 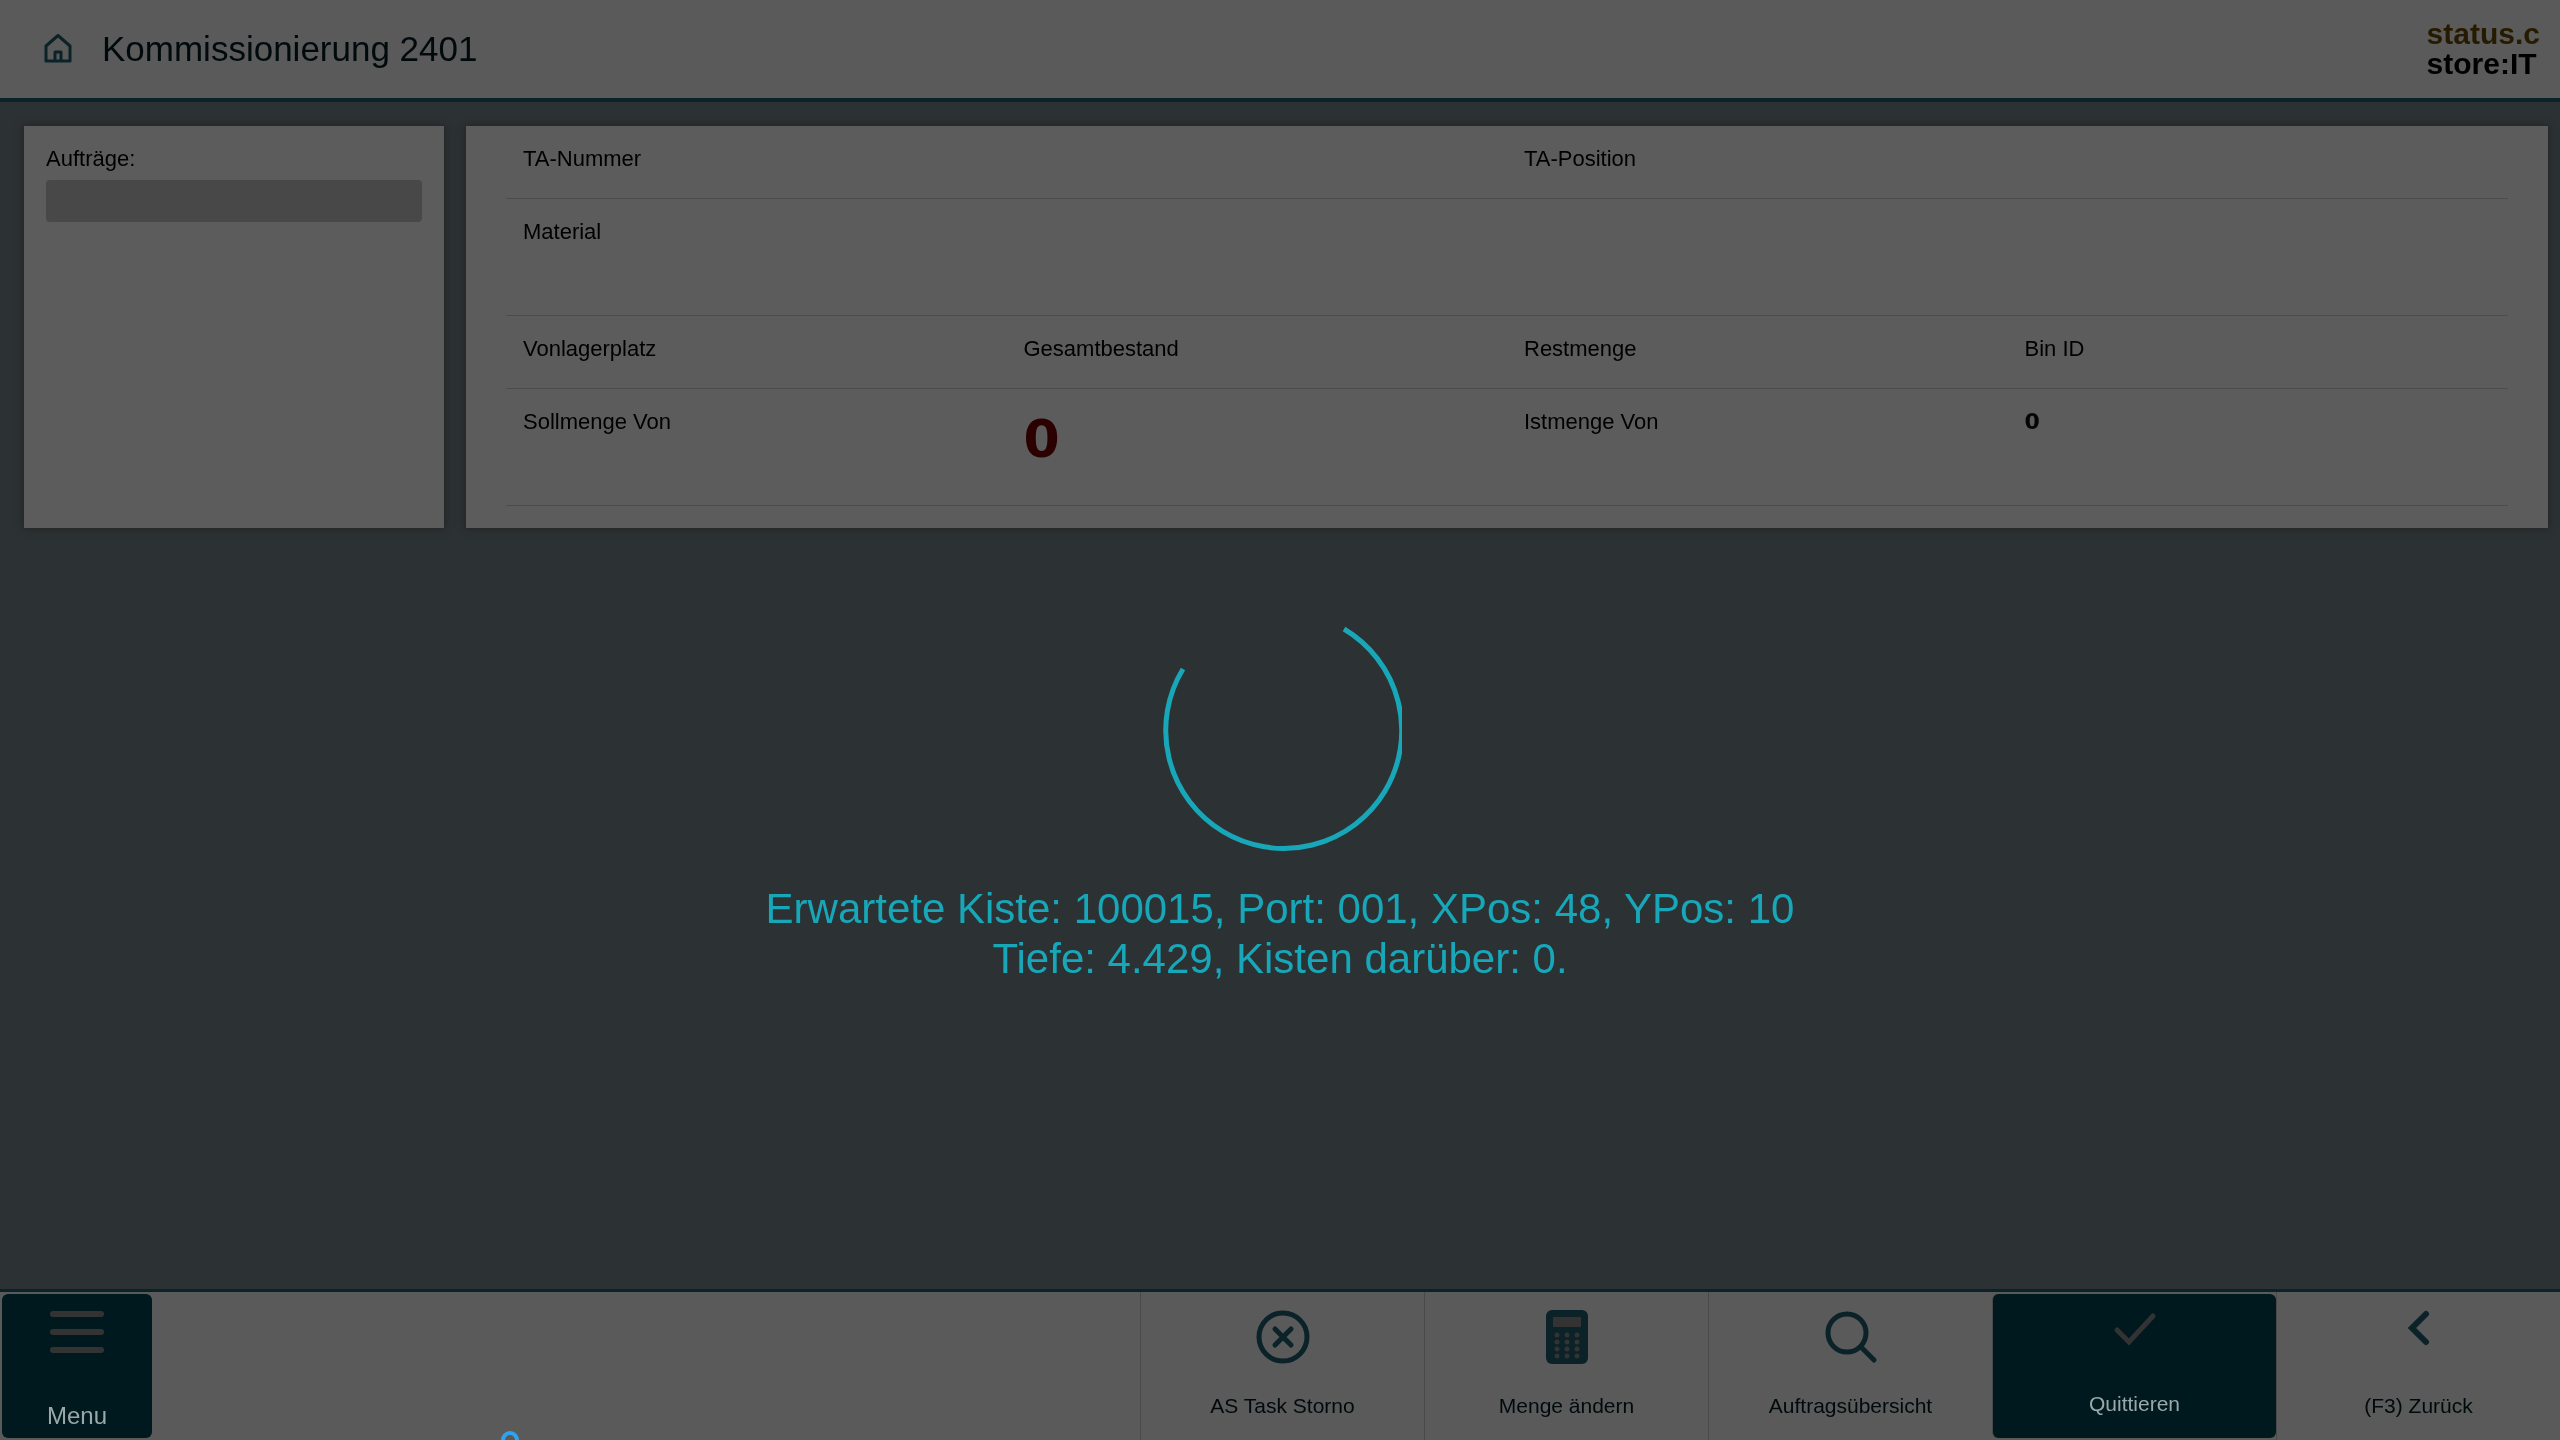 What do you see at coordinates (1280, 909) in the screenshot?
I see `loading-message: Erwartete Kiste: 100015, Port: 001, XPos: 48, YPos: 10` at bounding box center [1280, 909].